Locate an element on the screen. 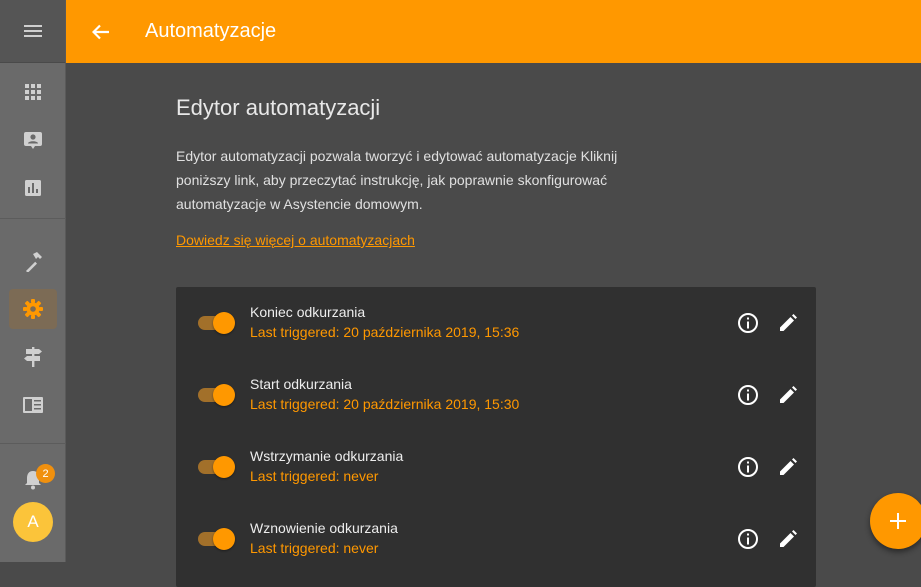 The height and width of the screenshot is (587, 921). sidebar-item-map is located at coordinates (33, 357).